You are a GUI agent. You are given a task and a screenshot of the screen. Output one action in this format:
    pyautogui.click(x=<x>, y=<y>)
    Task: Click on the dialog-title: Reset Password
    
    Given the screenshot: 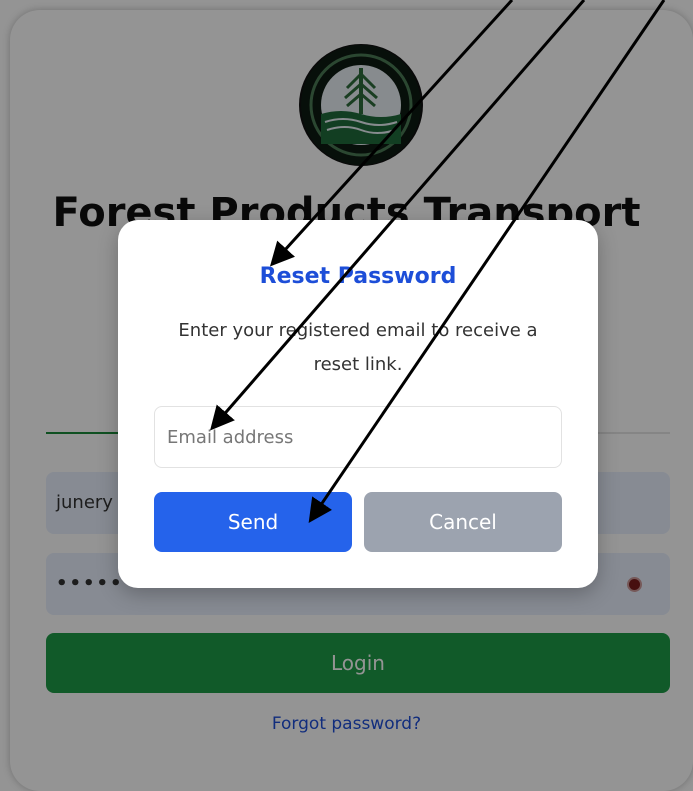 What is the action you would take?
    pyautogui.click(x=358, y=276)
    